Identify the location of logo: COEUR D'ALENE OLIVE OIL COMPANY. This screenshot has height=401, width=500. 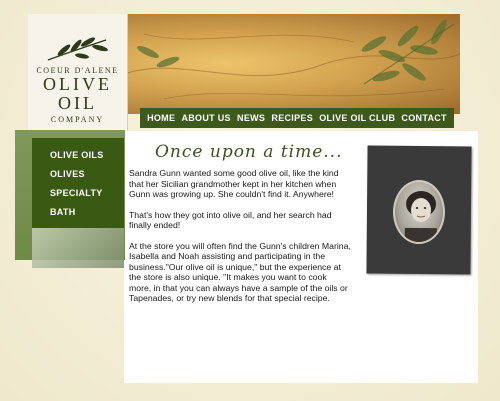
(78, 75).